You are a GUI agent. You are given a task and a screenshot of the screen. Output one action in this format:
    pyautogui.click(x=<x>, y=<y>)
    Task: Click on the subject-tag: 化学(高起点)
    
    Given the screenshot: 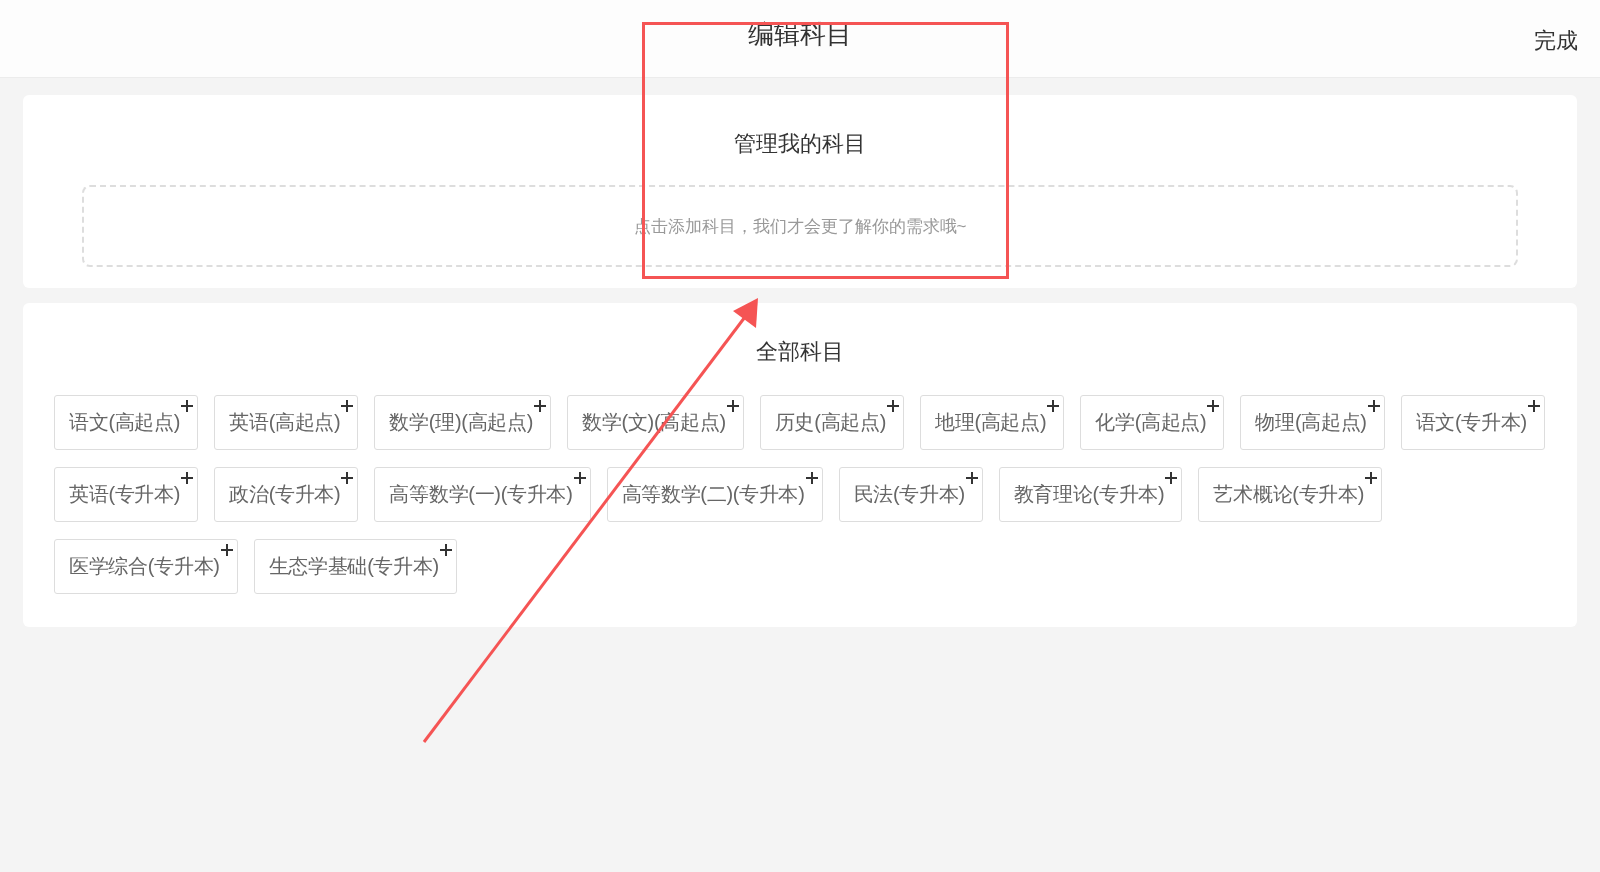 What is the action you would take?
    pyautogui.click(x=1152, y=422)
    